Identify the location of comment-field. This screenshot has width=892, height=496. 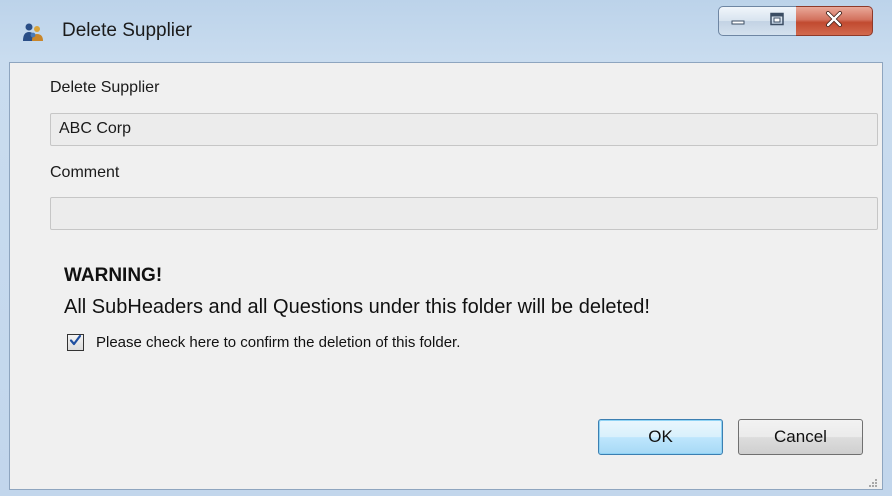
(464, 213).